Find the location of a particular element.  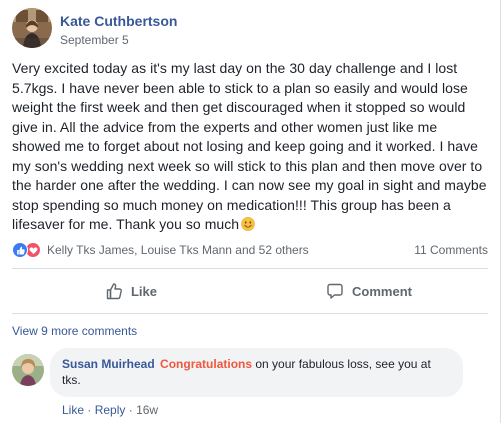

comment-actions: Like · Reply · 16w is located at coordinates (262, 410).